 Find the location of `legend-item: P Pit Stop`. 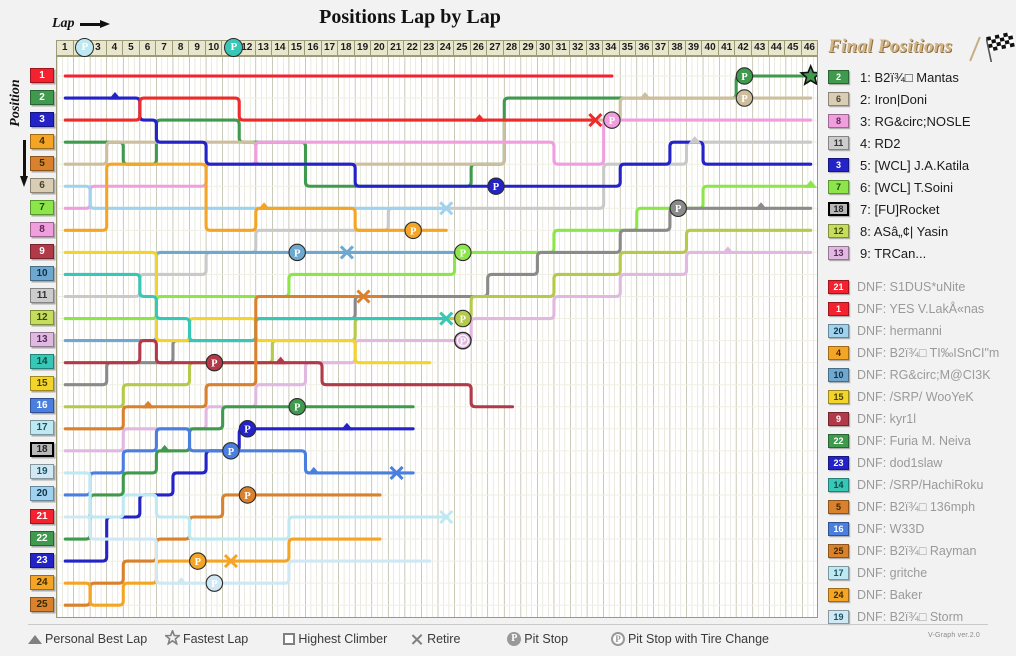

legend-item: P Pit Stop is located at coordinates (559, 639).